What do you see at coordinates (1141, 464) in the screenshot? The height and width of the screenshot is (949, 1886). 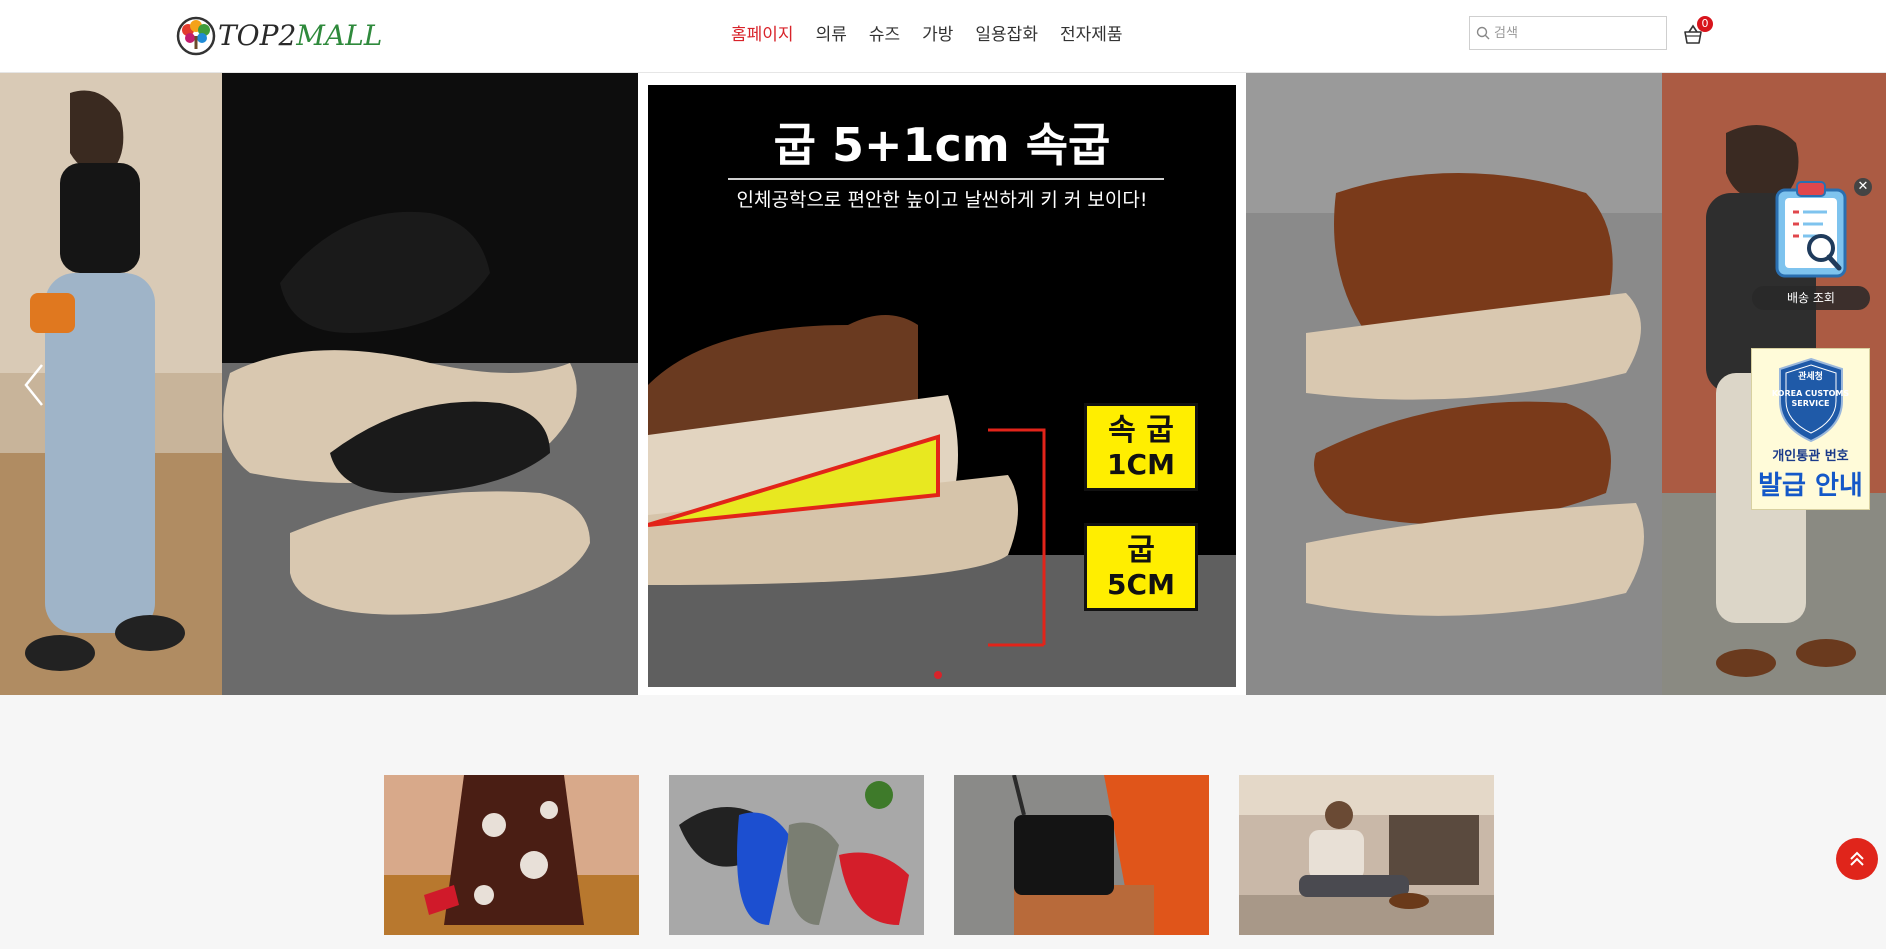 I see `ad-label-insole-value: 1CM` at bounding box center [1141, 464].